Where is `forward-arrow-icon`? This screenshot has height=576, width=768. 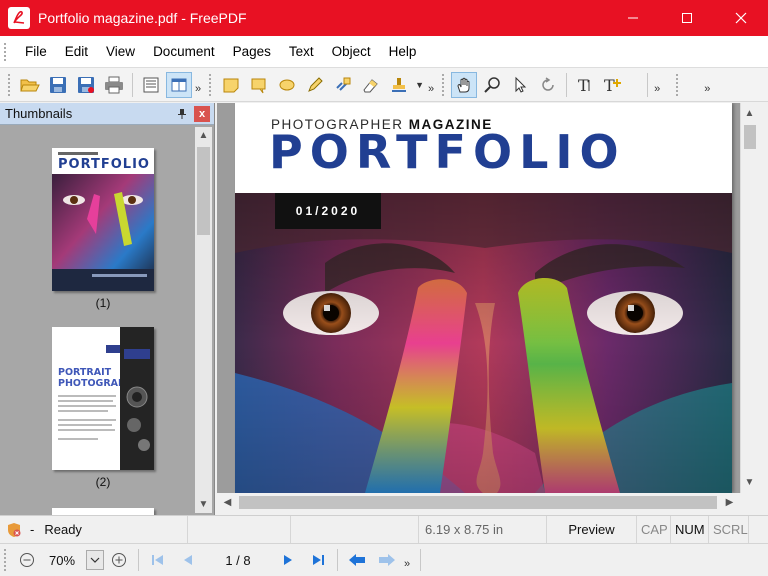 forward-arrow-icon is located at coordinates (387, 560).